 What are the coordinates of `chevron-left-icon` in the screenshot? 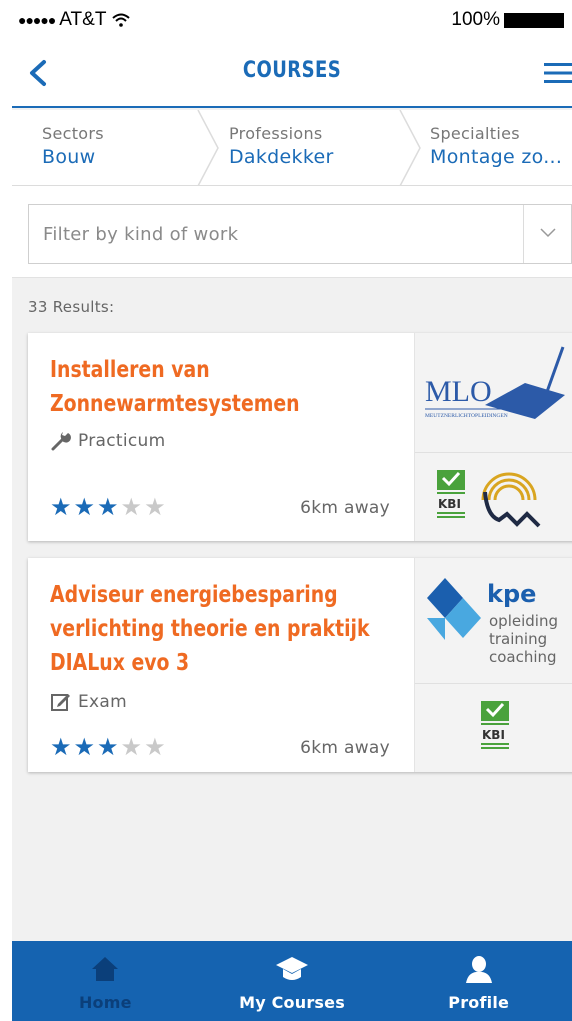 It's located at (38, 73).